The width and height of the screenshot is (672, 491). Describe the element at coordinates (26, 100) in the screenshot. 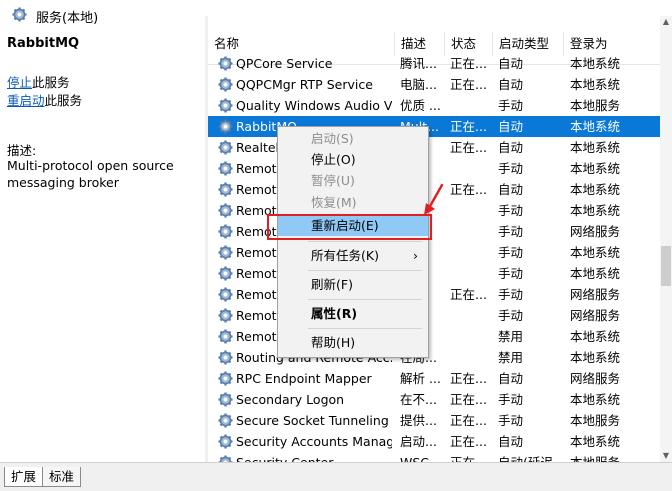

I see `restart-service-link: 重启动` at that location.